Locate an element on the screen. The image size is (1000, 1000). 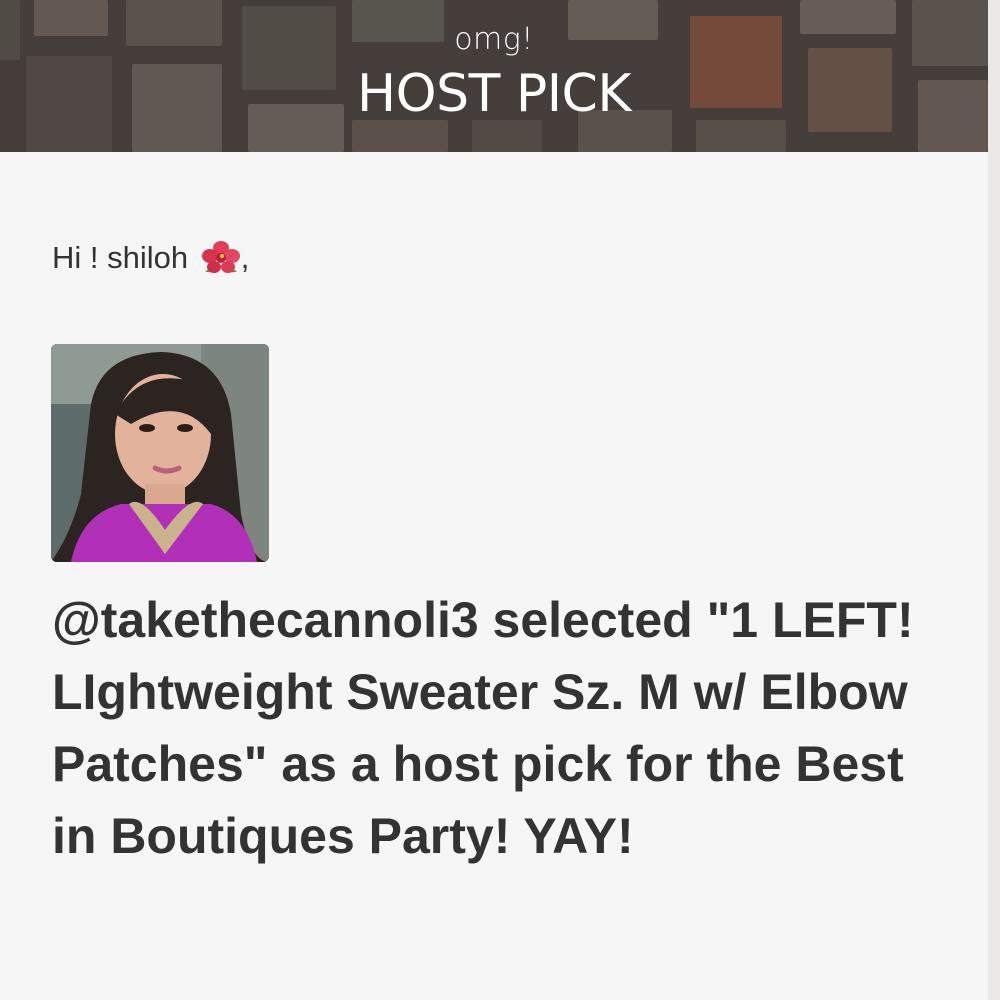
banner-title: HOST PICK is located at coordinates (494, 94).